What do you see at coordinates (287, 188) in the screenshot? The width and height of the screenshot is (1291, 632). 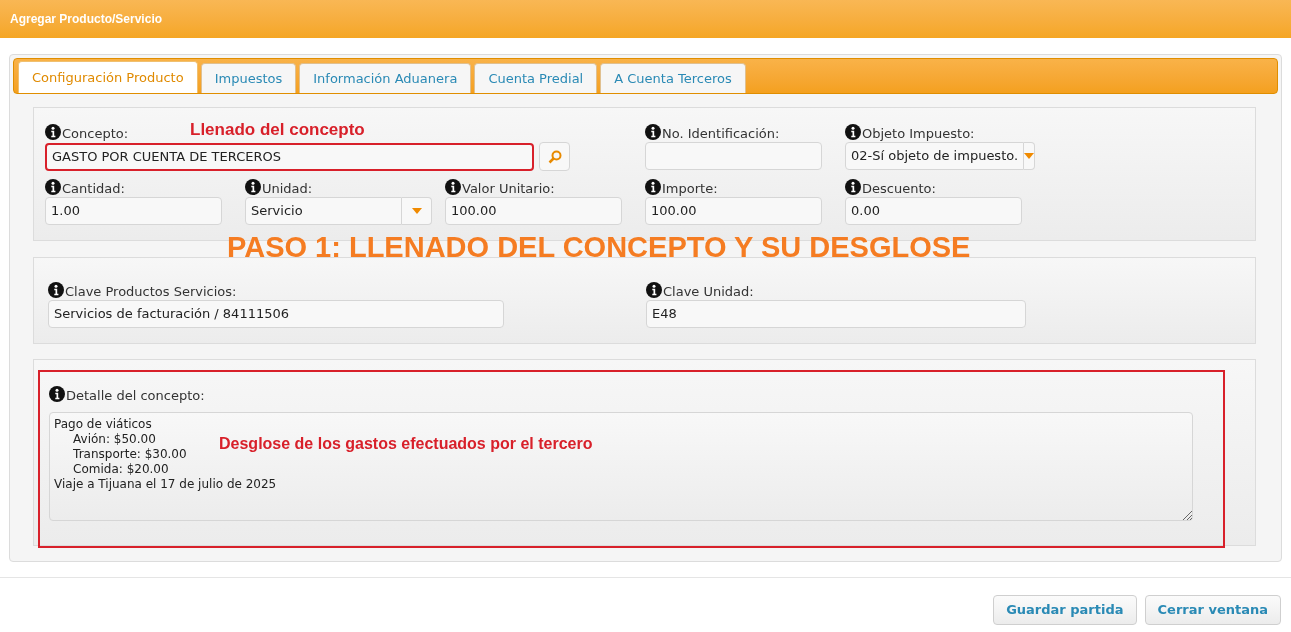 I see `field-label: Unidad:` at bounding box center [287, 188].